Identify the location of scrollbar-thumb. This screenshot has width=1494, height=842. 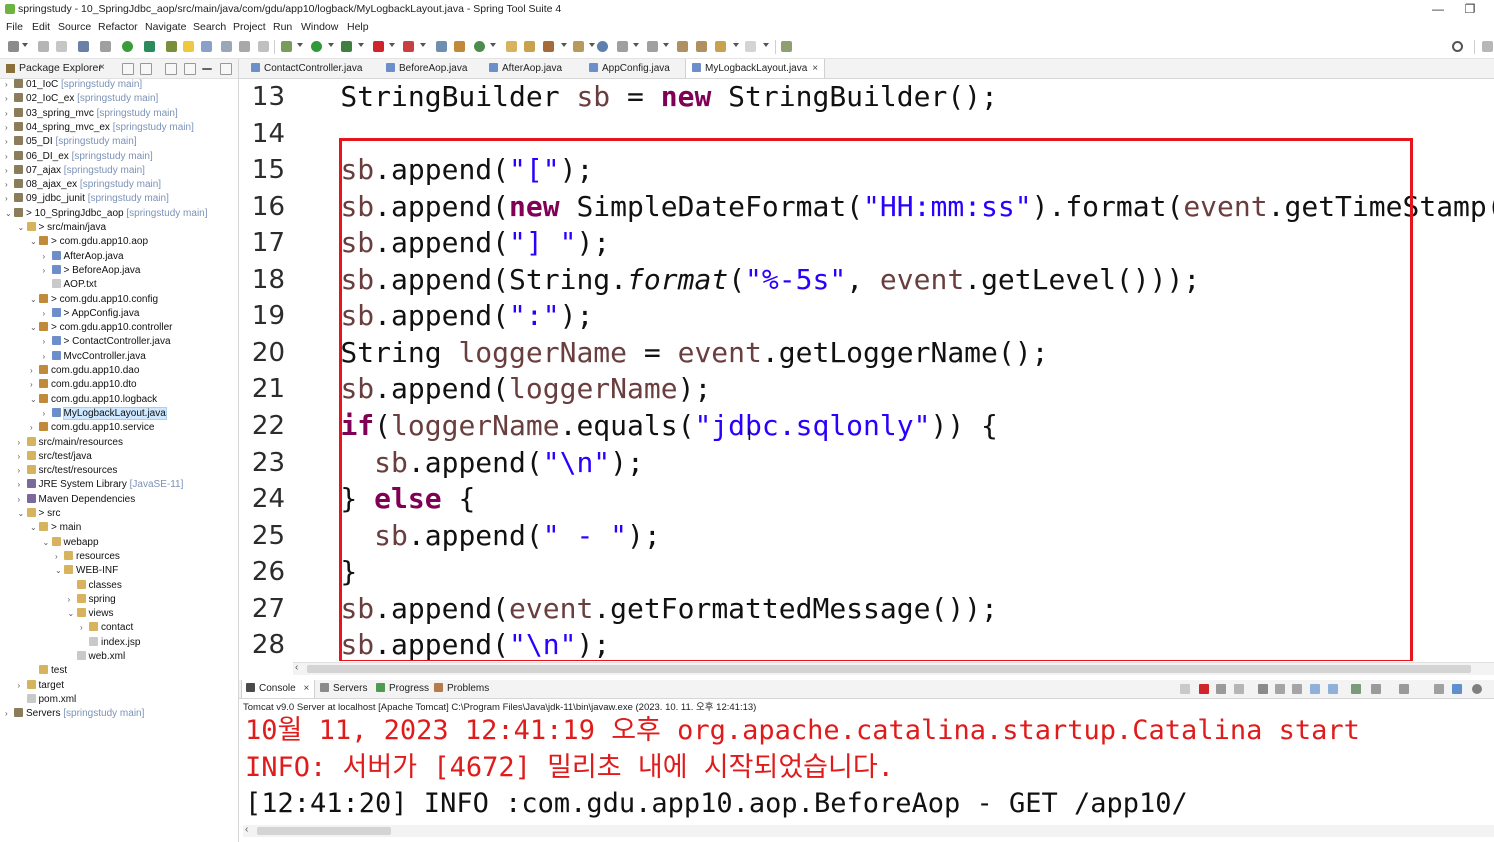
(889, 669).